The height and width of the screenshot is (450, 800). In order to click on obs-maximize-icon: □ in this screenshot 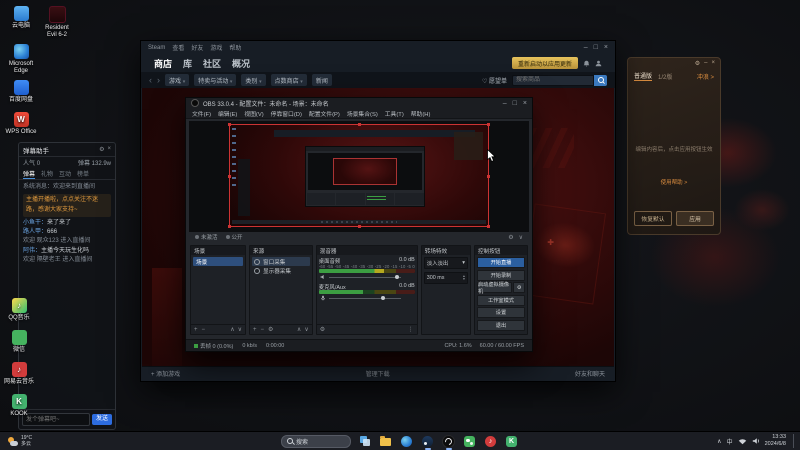, I will do `click(515, 103)`.